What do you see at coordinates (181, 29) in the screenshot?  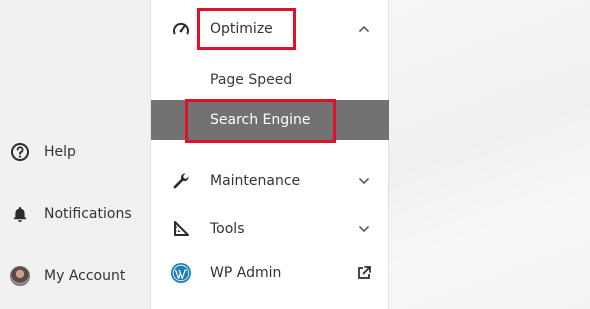 I see `gauge-icon` at bounding box center [181, 29].